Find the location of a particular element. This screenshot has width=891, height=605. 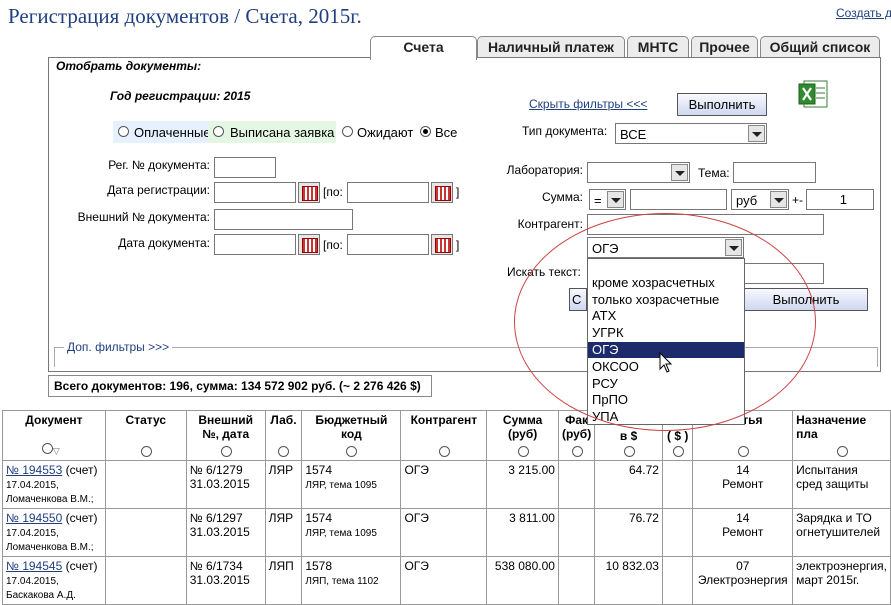

contractor-select: ОГЭ is located at coordinates (665, 247).